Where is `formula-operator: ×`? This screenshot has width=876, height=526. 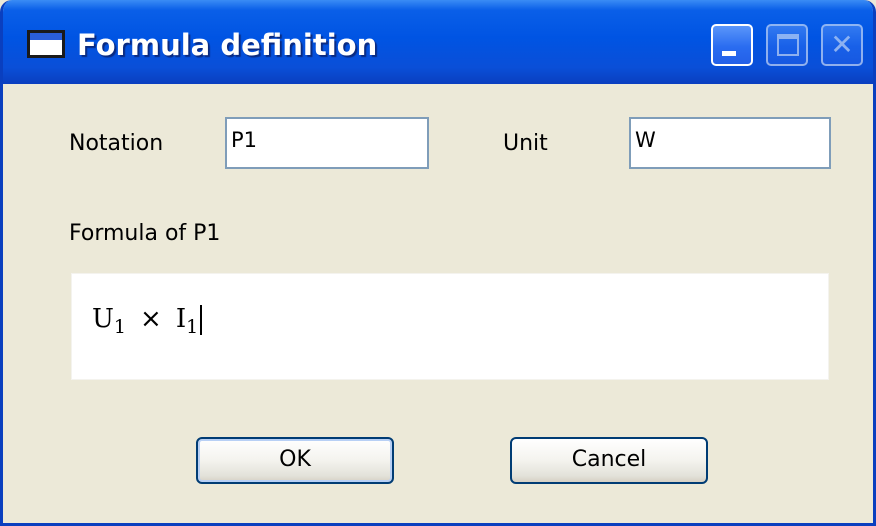 formula-operator: × is located at coordinates (151, 319).